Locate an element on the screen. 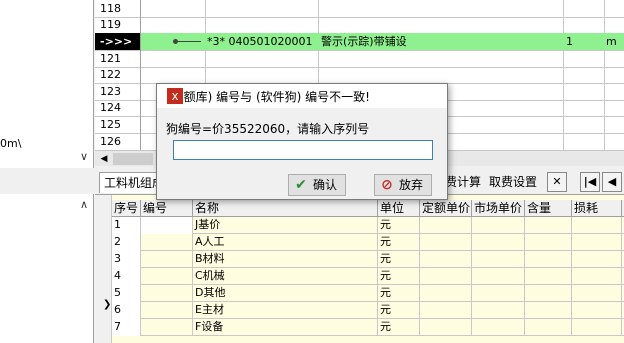 This screenshot has height=343, width=624. row-code is located at coordinates (167, 225).